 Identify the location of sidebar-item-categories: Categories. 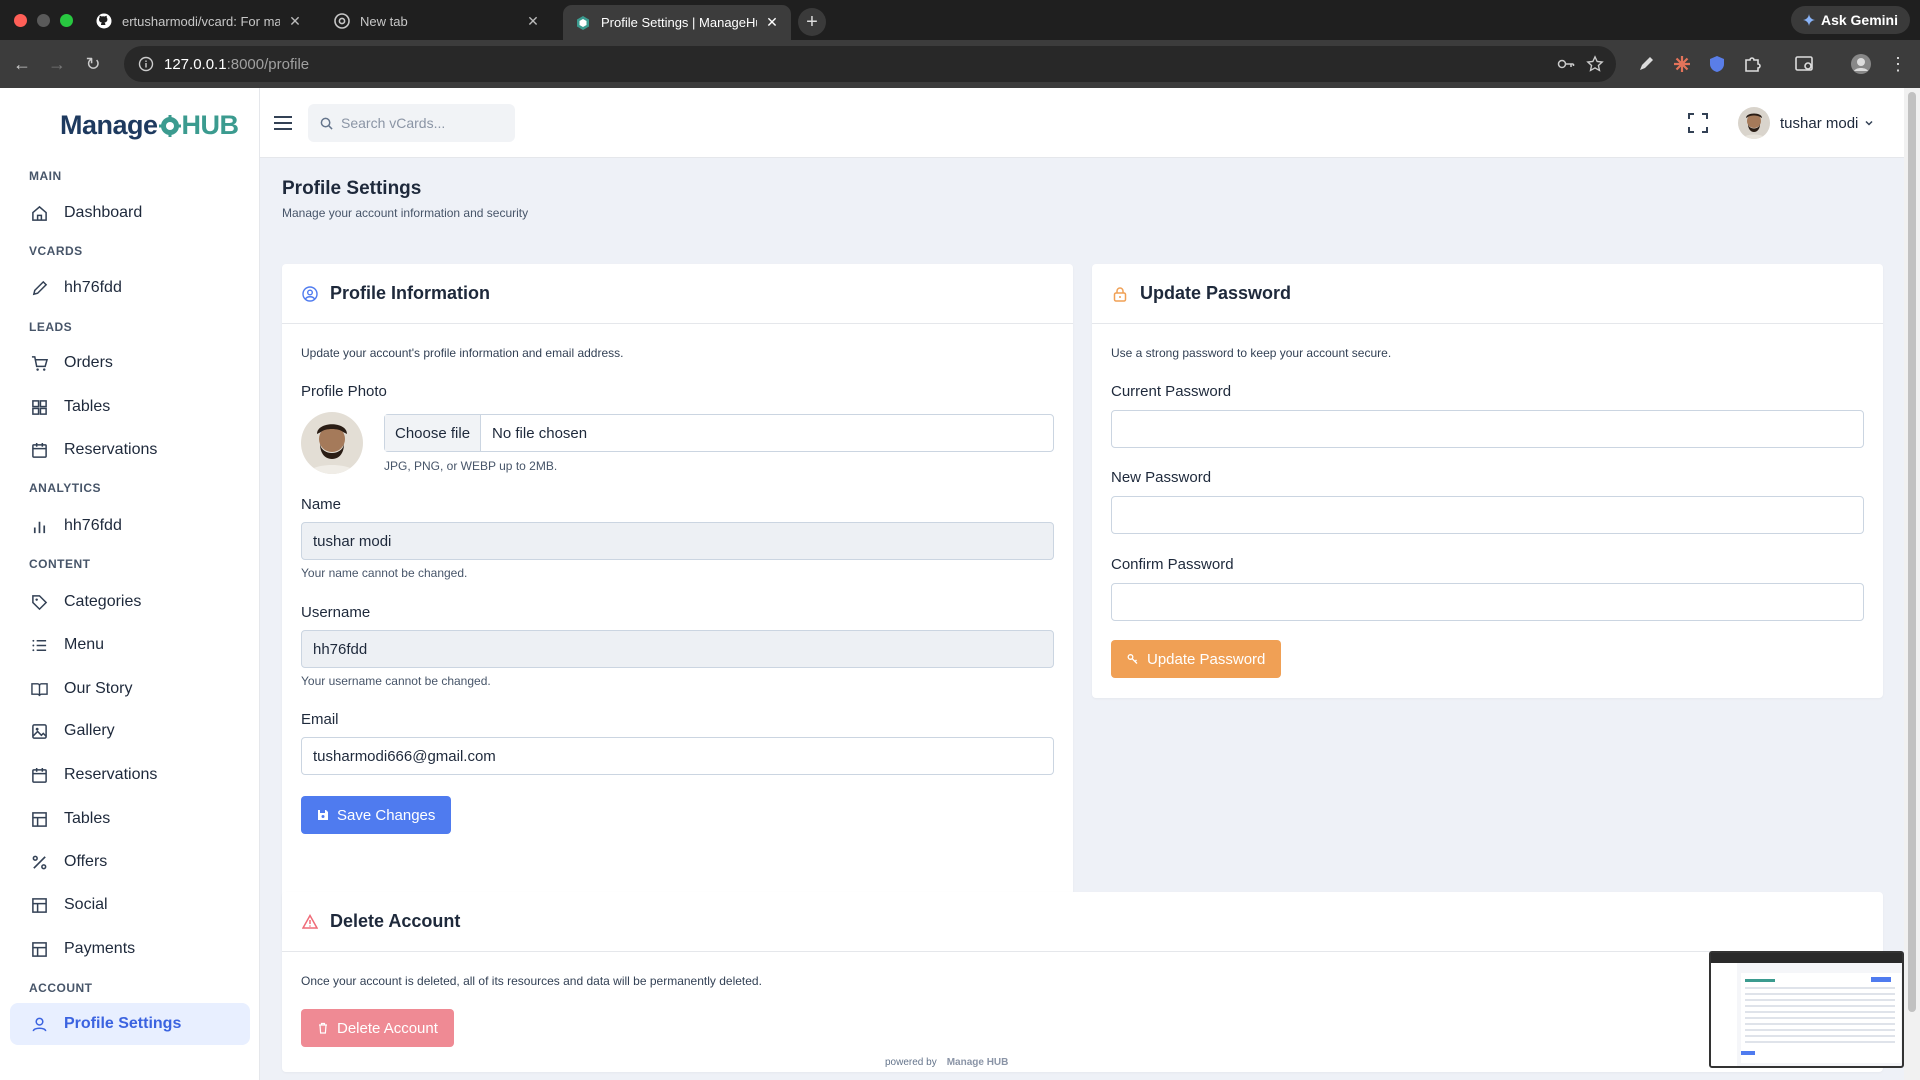
(130, 602).